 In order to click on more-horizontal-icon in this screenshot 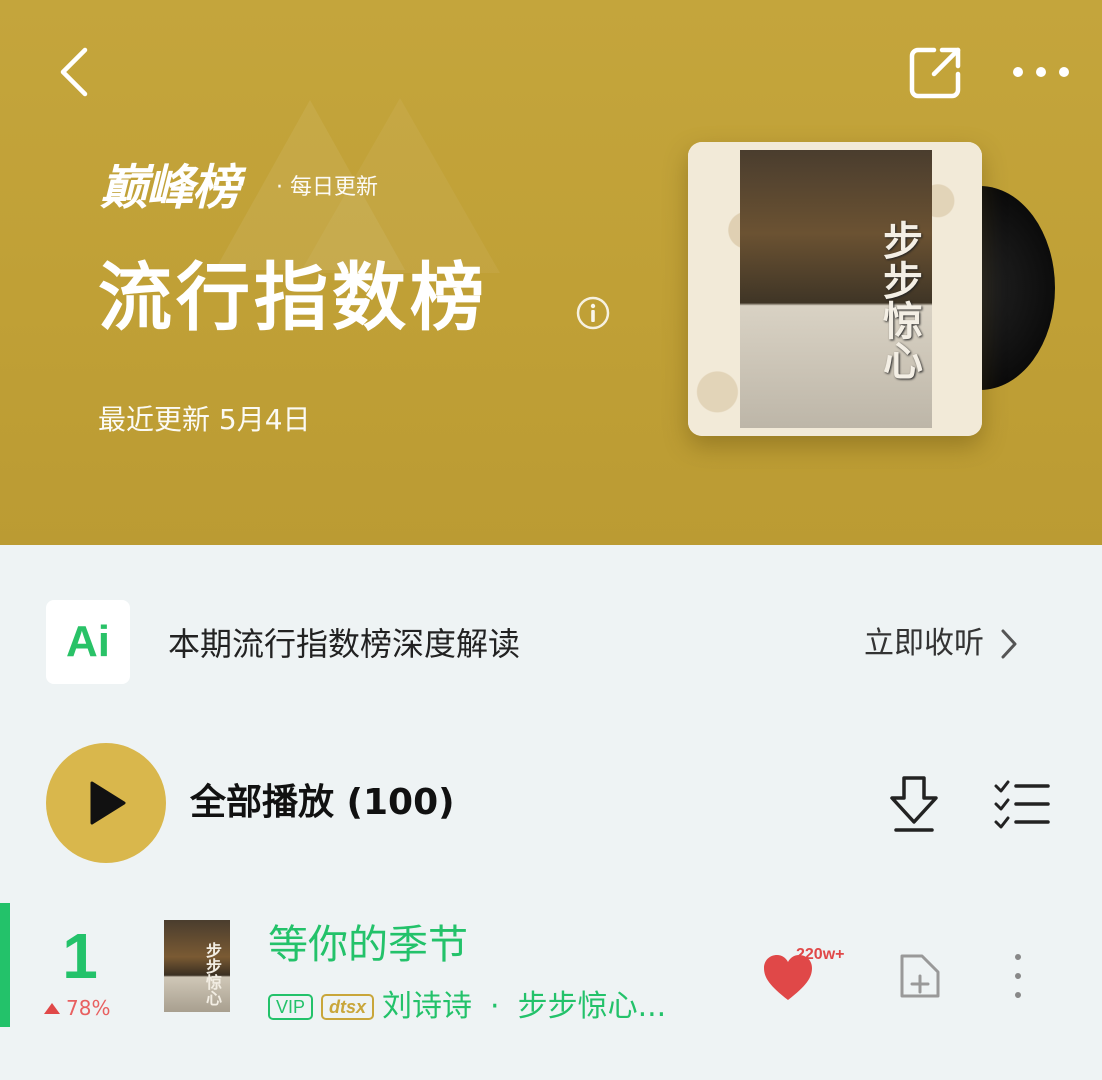, I will do `click(1041, 72)`.